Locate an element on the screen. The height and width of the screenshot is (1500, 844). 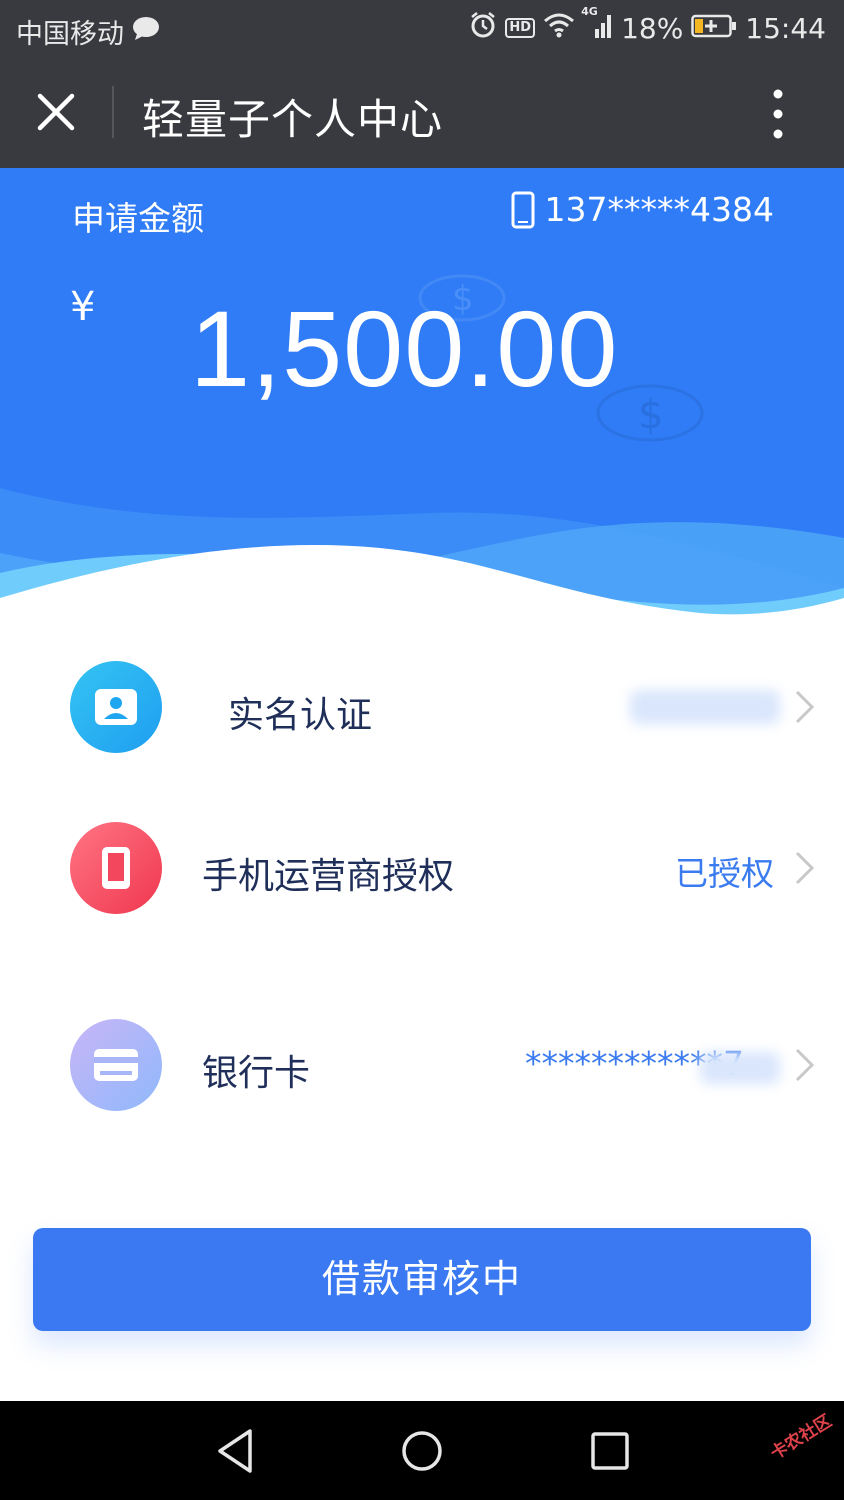
list-item-bank-card: 银行卡 ************7 is located at coordinates (422, 1065).